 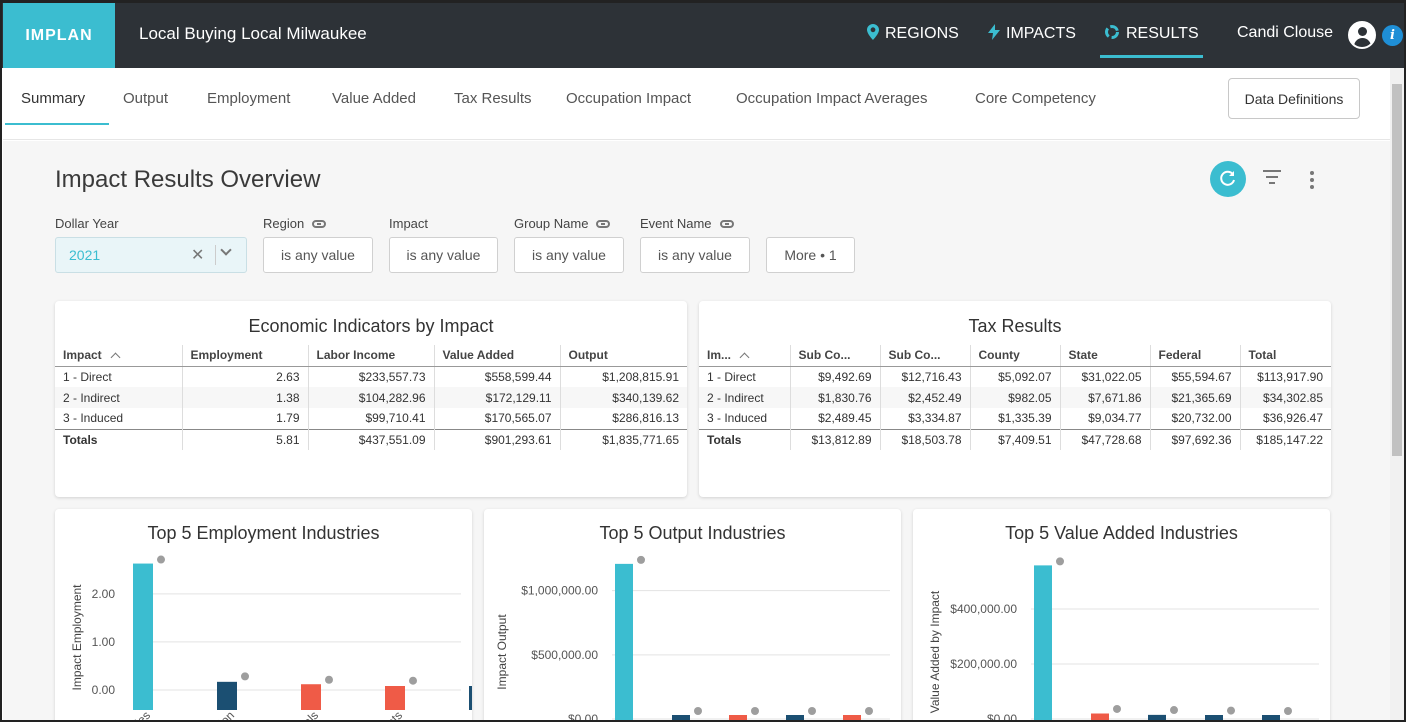 What do you see at coordinates (913, 34) in the screenshot?
I see `nav-regions: REGIONS` at bounding box center [913, 34].